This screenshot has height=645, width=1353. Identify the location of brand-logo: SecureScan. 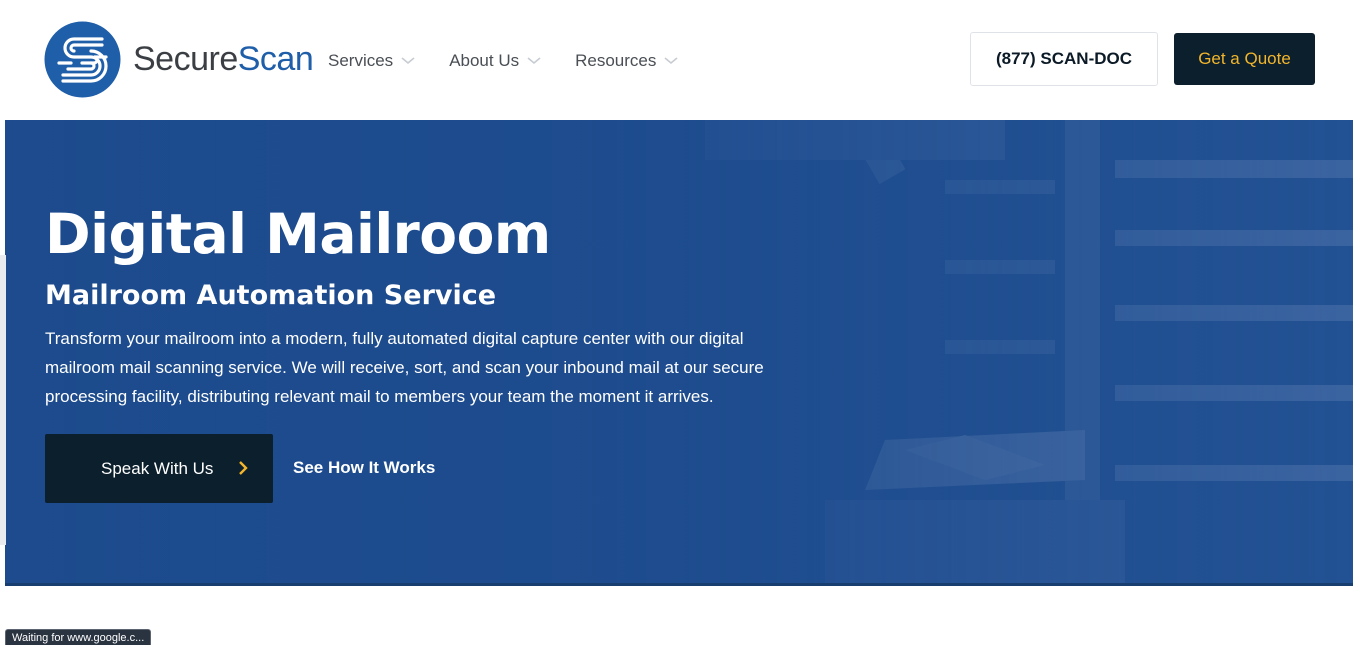
(179, 59).